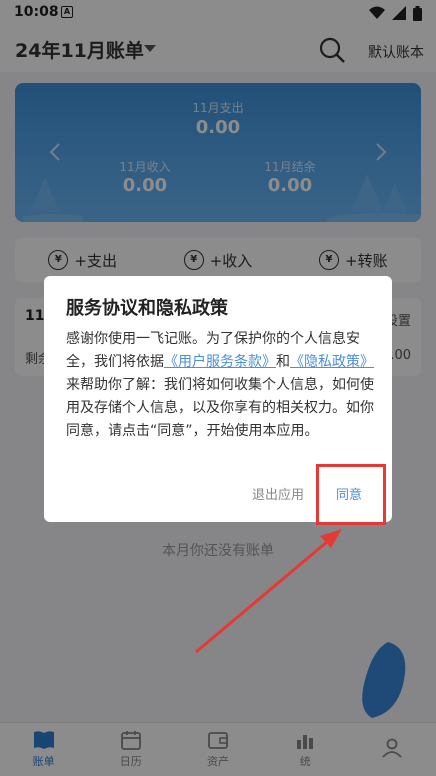 The height and width of the screenshot is (776, 436). I want to click on terms-link: 《用户服务条款》, so click(220, 362).